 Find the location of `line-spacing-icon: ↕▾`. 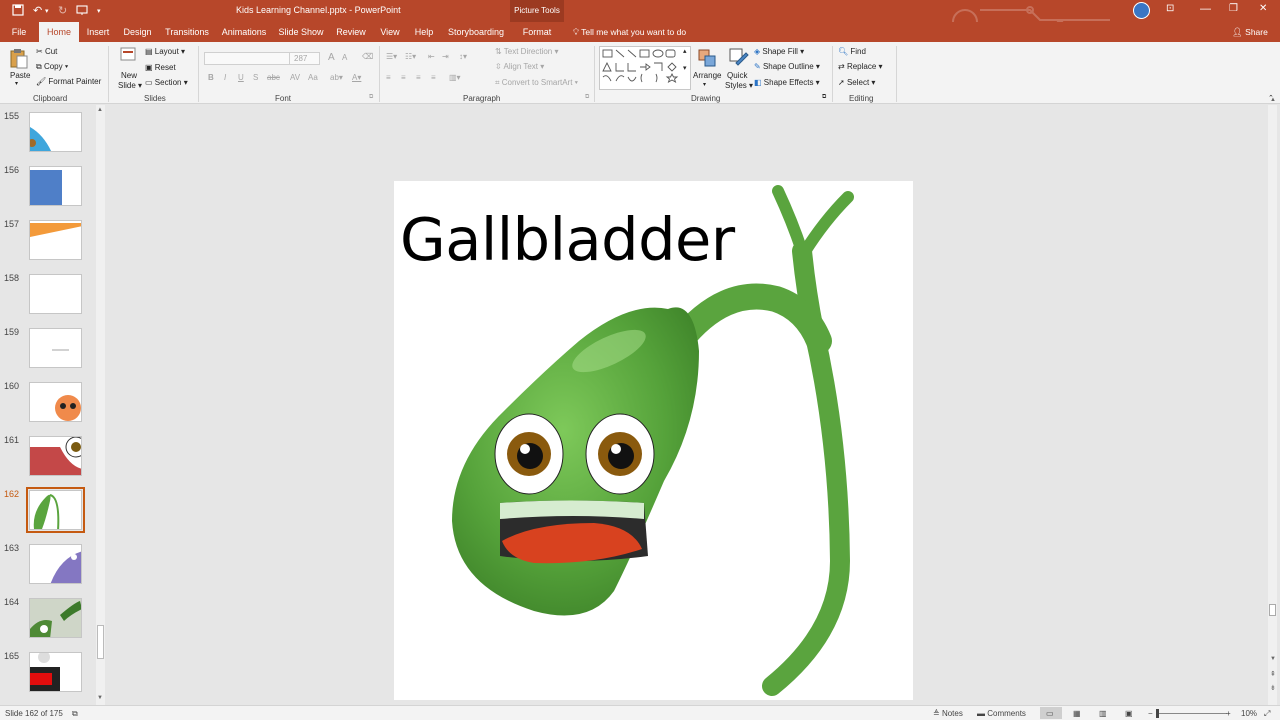

line-spacing-icon: ↕▾ is located at coordinates (463, 56).